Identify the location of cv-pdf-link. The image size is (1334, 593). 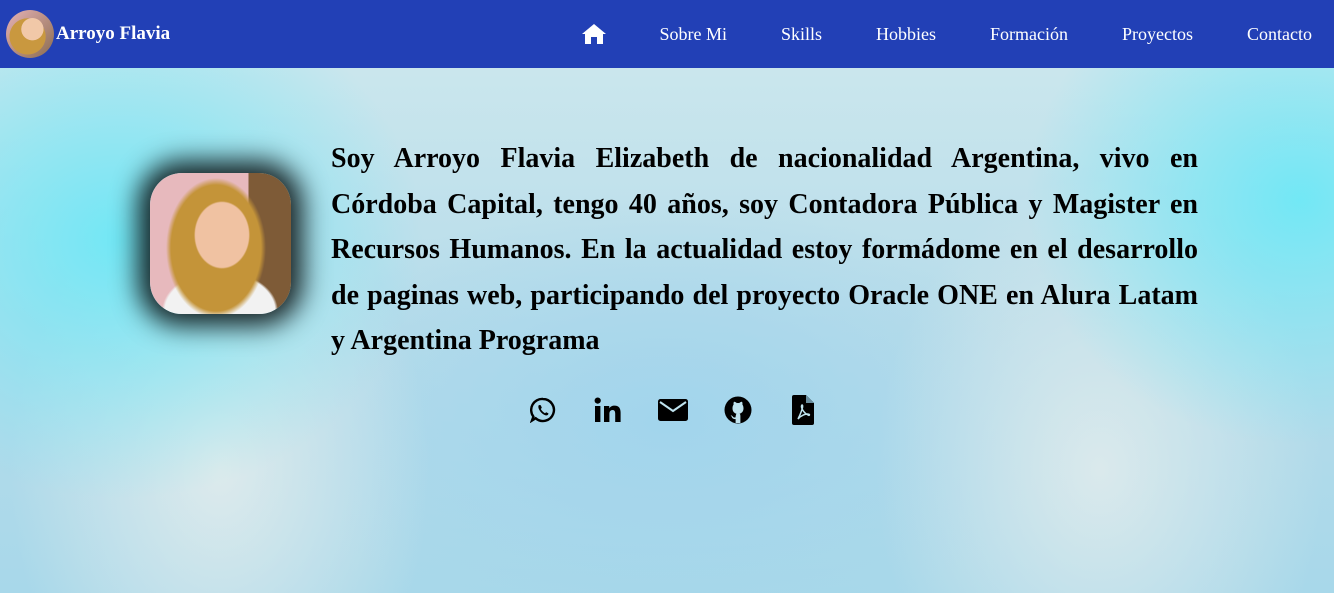
(803, 410).